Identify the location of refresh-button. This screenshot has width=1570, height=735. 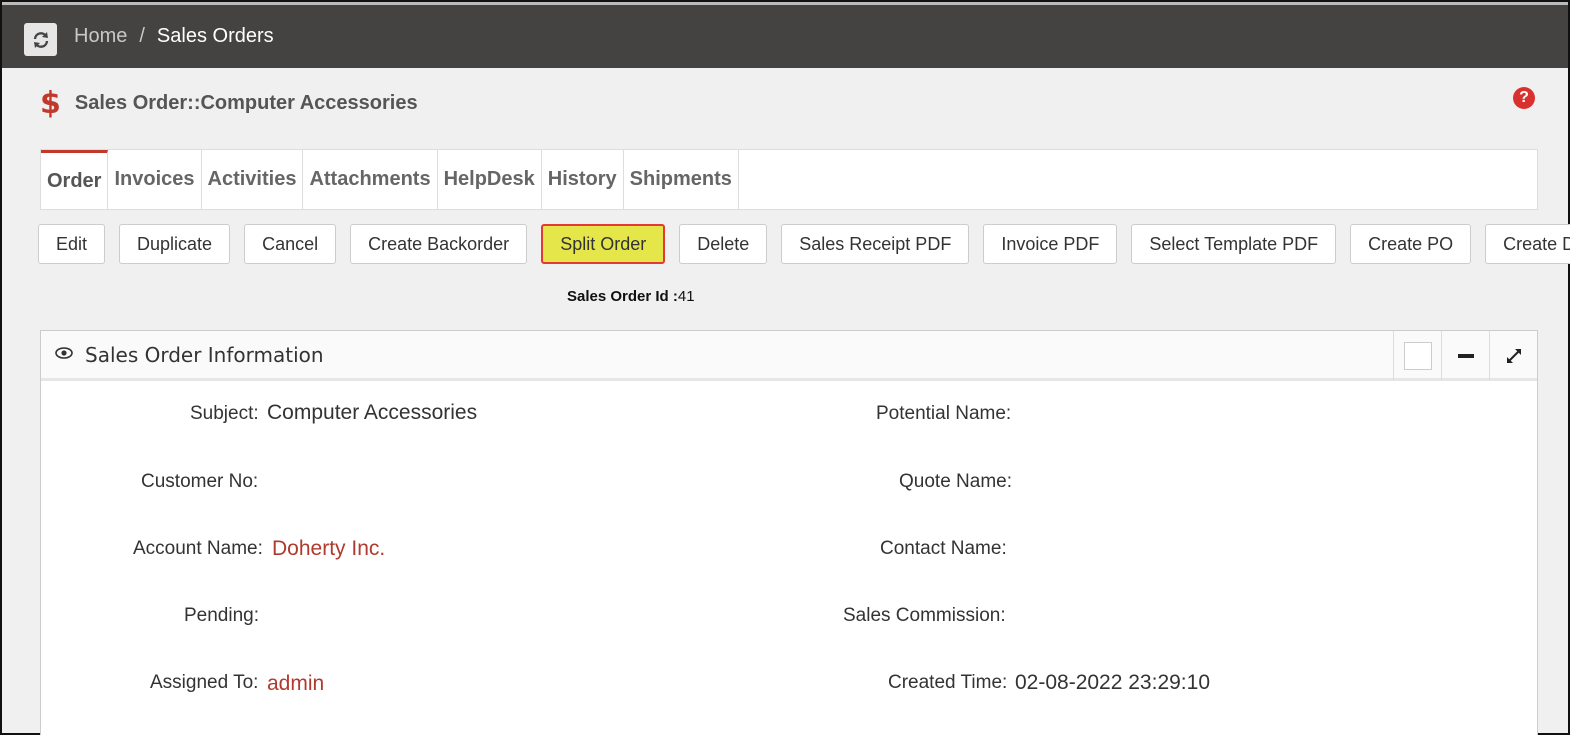
(40, 39).